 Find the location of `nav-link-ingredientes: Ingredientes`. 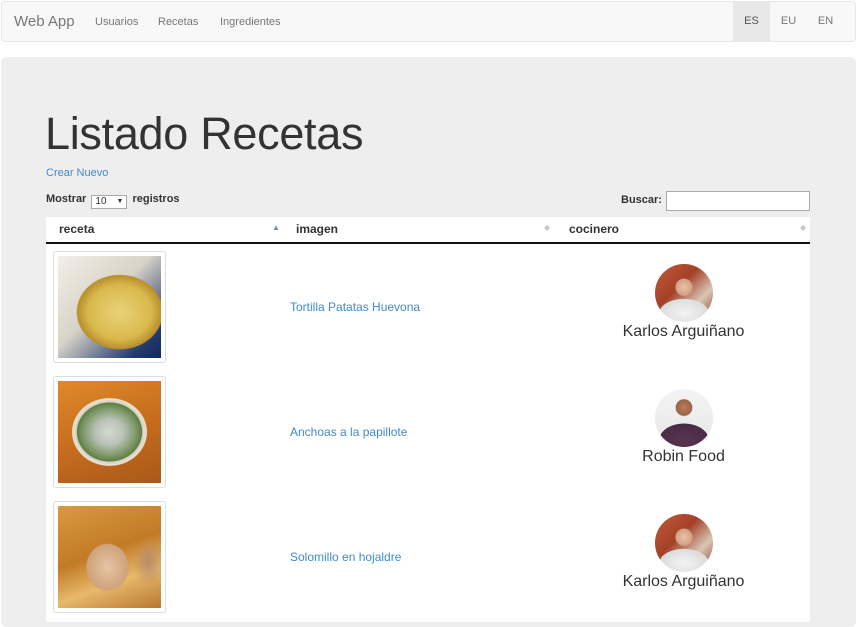

nav-link-ingredientes: Ingredientes is located at coordinates (250, 22).